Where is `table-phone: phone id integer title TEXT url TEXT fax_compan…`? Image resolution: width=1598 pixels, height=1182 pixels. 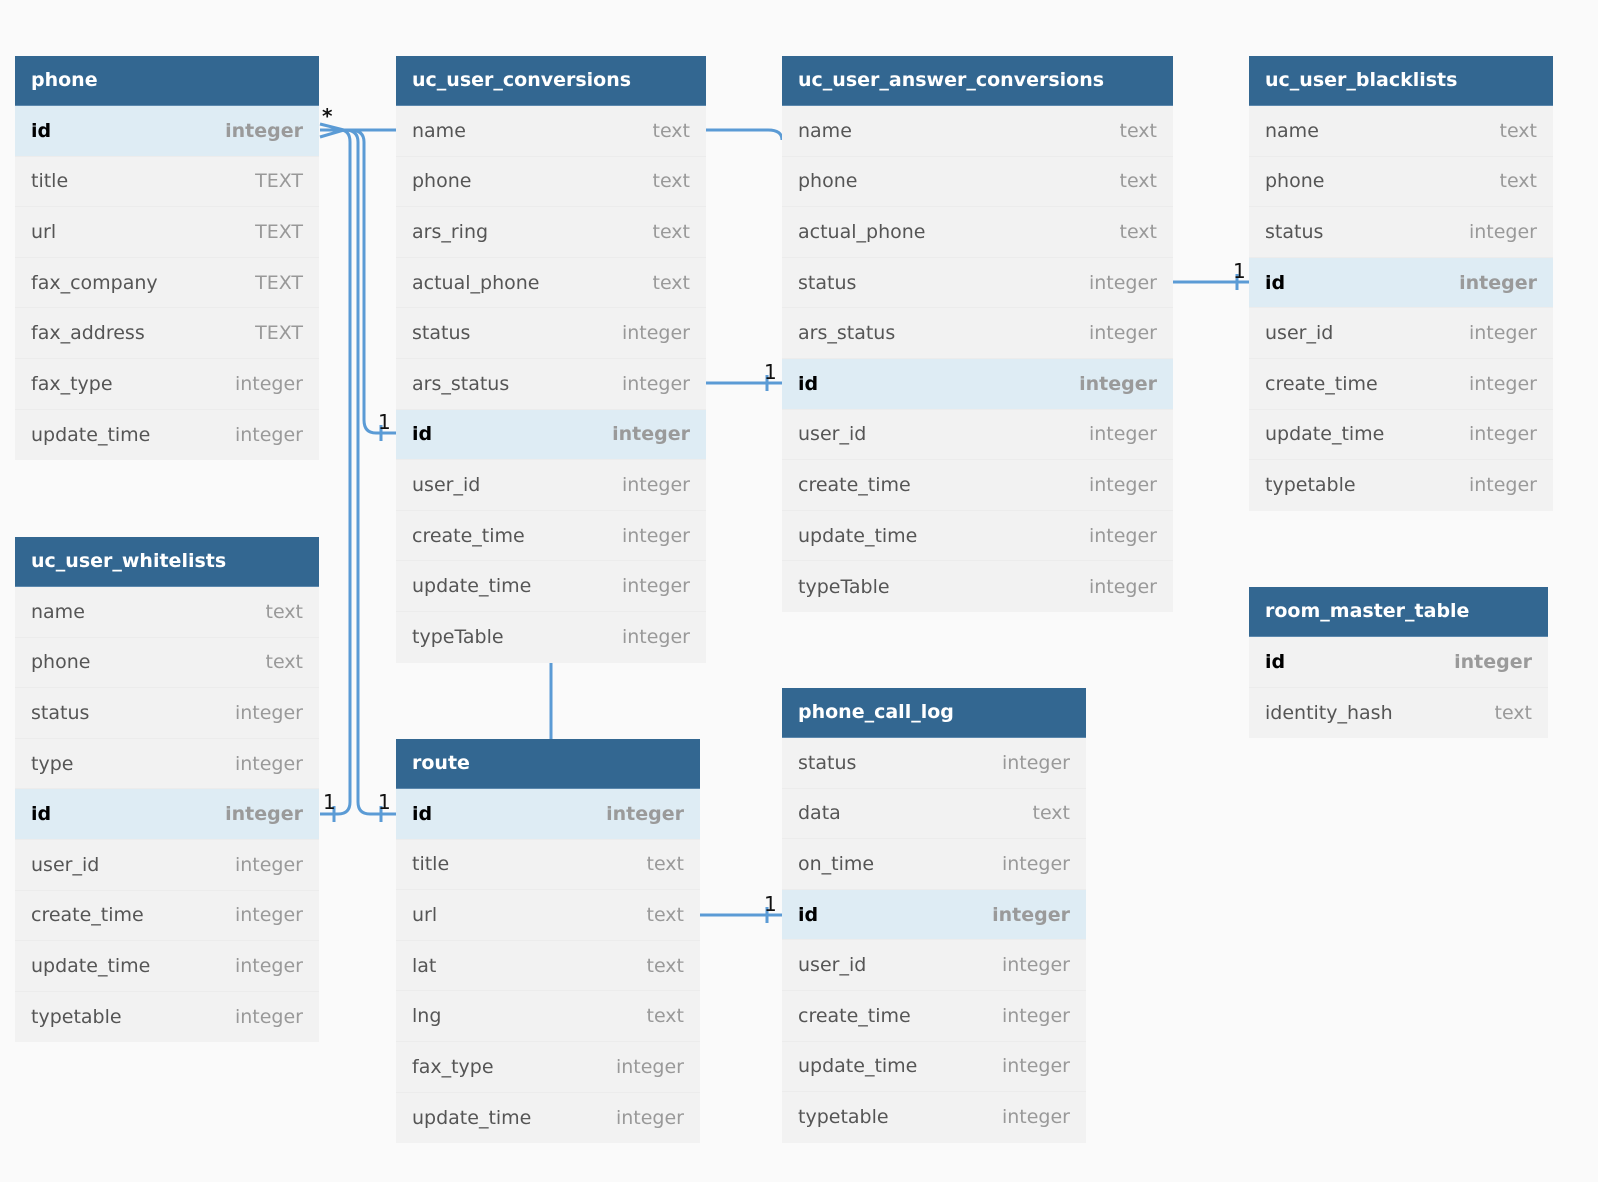 table-phone: phone id integer title TEXT url TEXT fax_compan… is located at coordinates (167, 258).